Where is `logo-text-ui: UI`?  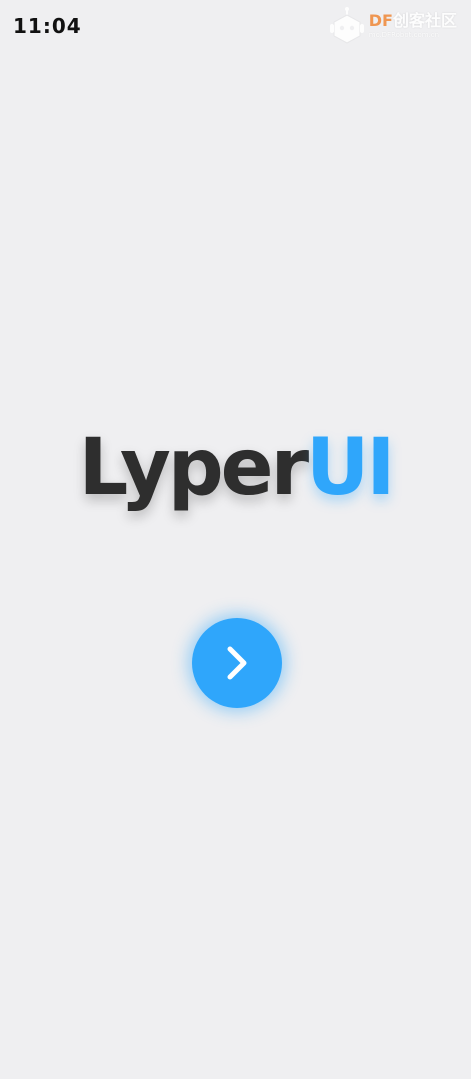
logo-text-ui: UI is located at coordinates (350, 468).